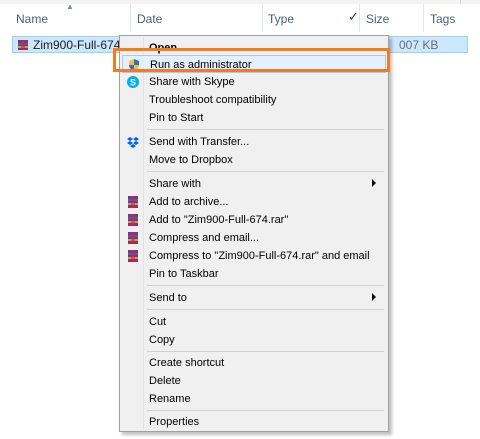  I want to click on column-date: Date, so click(149, 19).